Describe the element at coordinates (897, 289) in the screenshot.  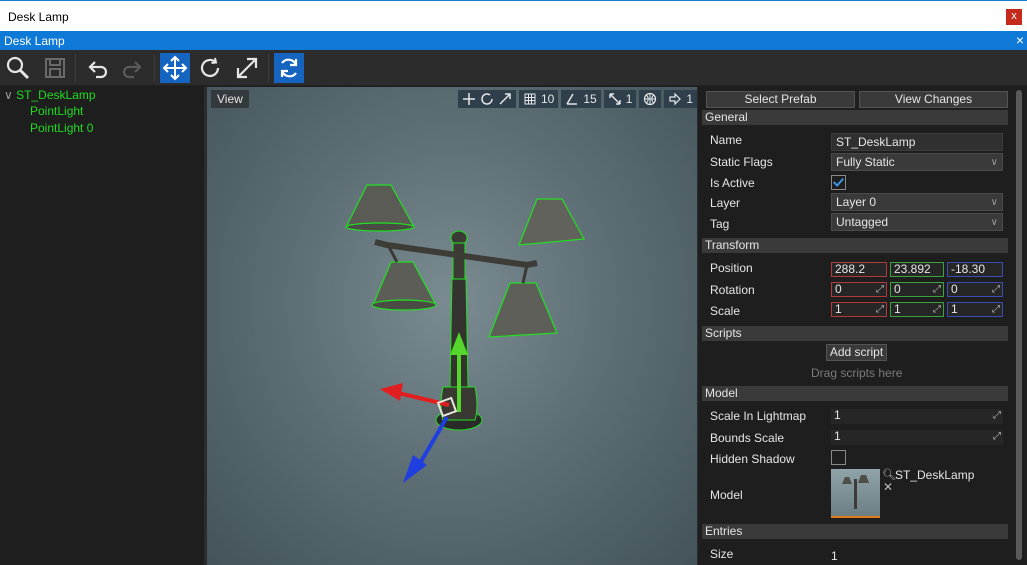
I see `rotation-y-value: 0` at that location.